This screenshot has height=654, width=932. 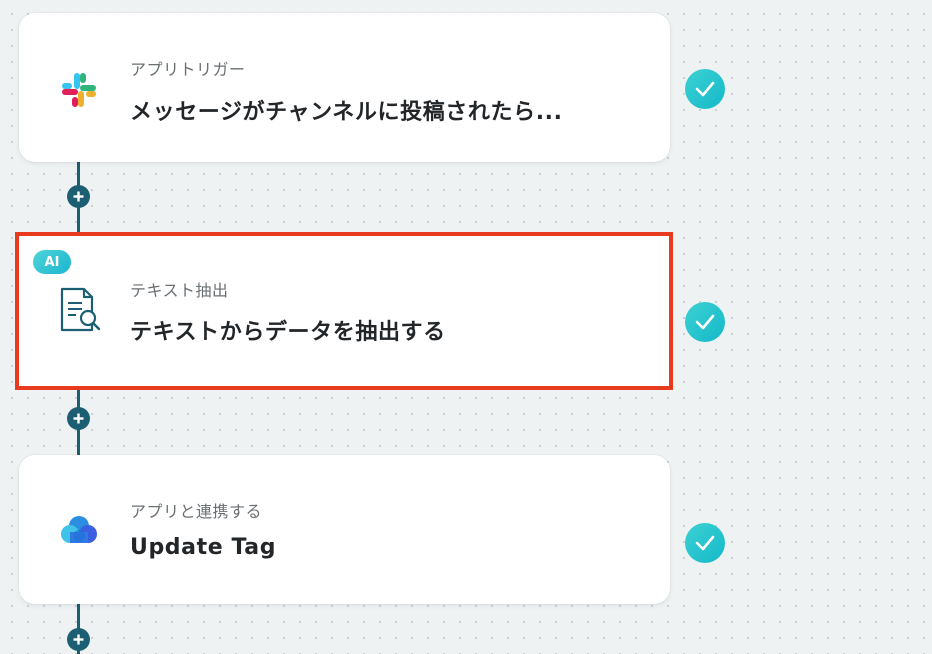 I want to click on step-title: テキストからデータを抽出する, so click(x=288, y=332).